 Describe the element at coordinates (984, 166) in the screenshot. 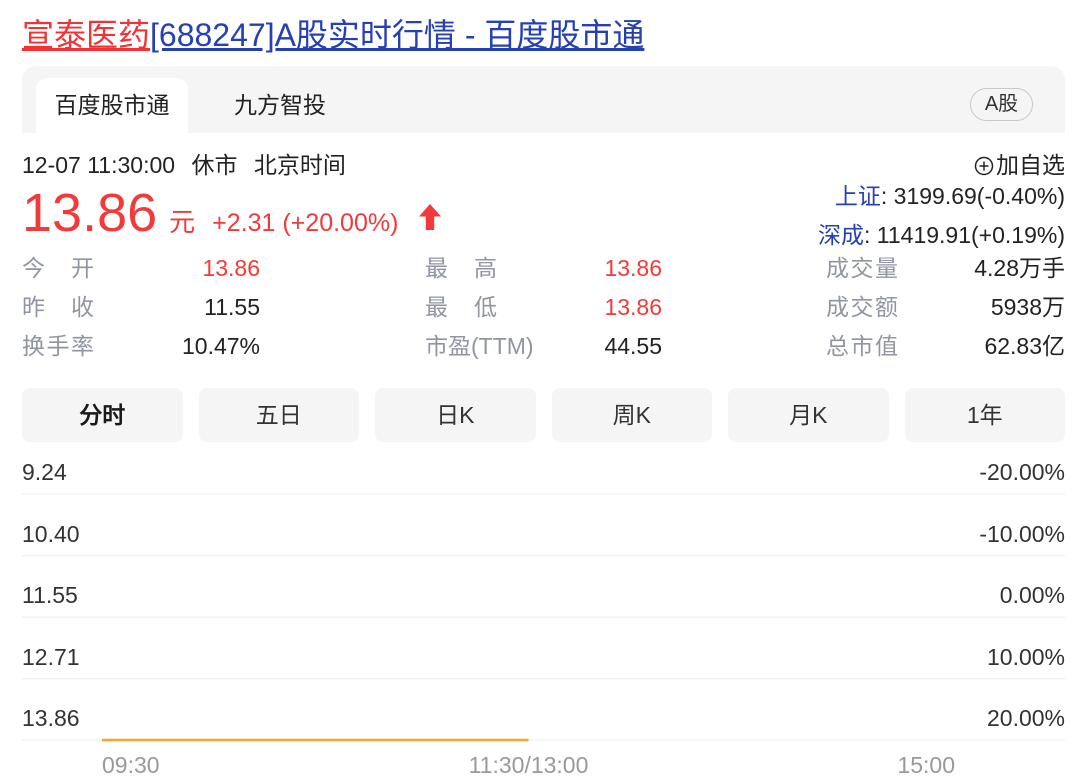

I see `circle-plus-icon` at that location.